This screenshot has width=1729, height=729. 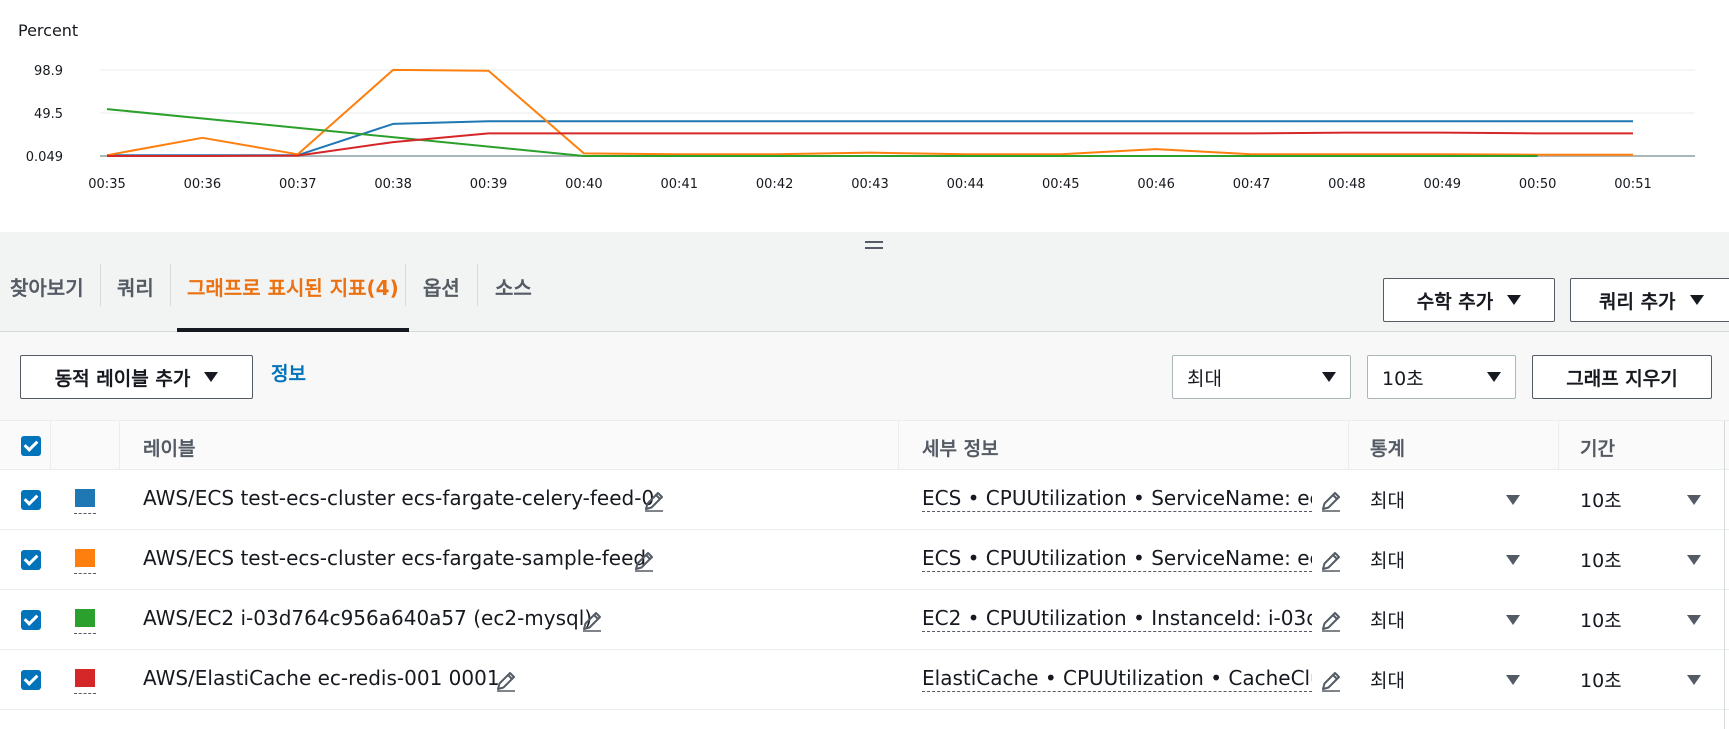 What do you see at coordinates (441, 288) in the screenshot?
I see `tab-options-label: 옵션` at bounding box center [441, 288].